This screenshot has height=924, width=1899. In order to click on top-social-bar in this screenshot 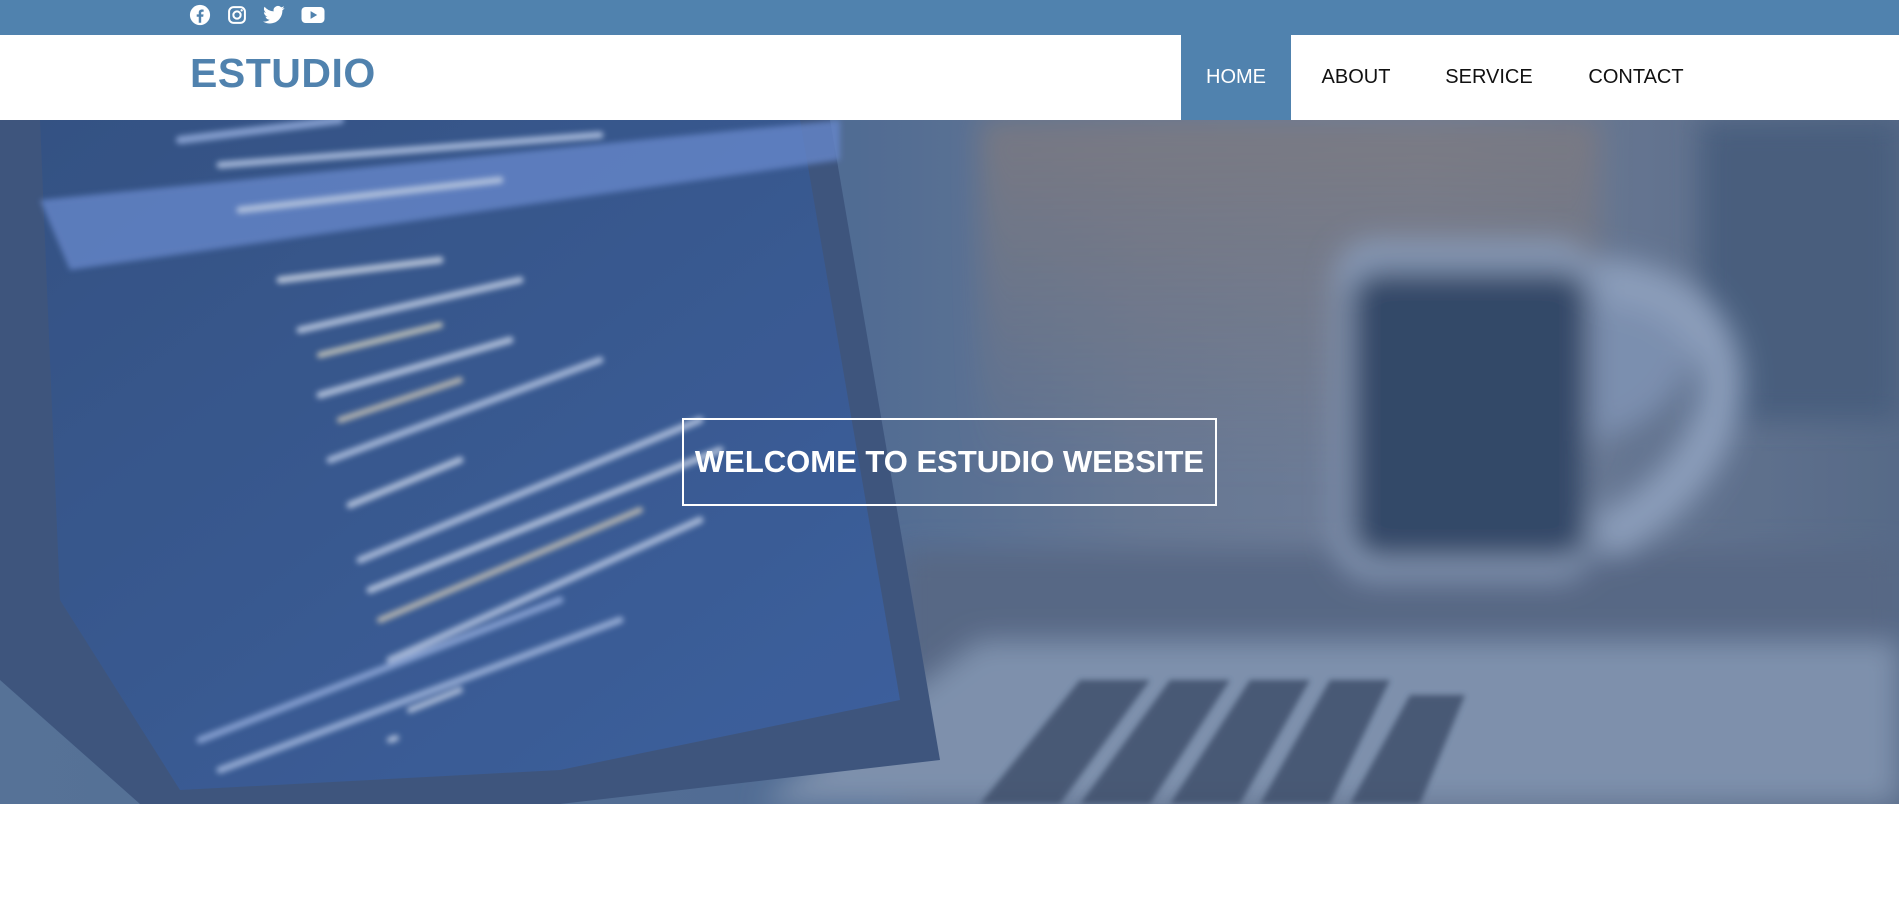, I will do `click(949, 17)`.